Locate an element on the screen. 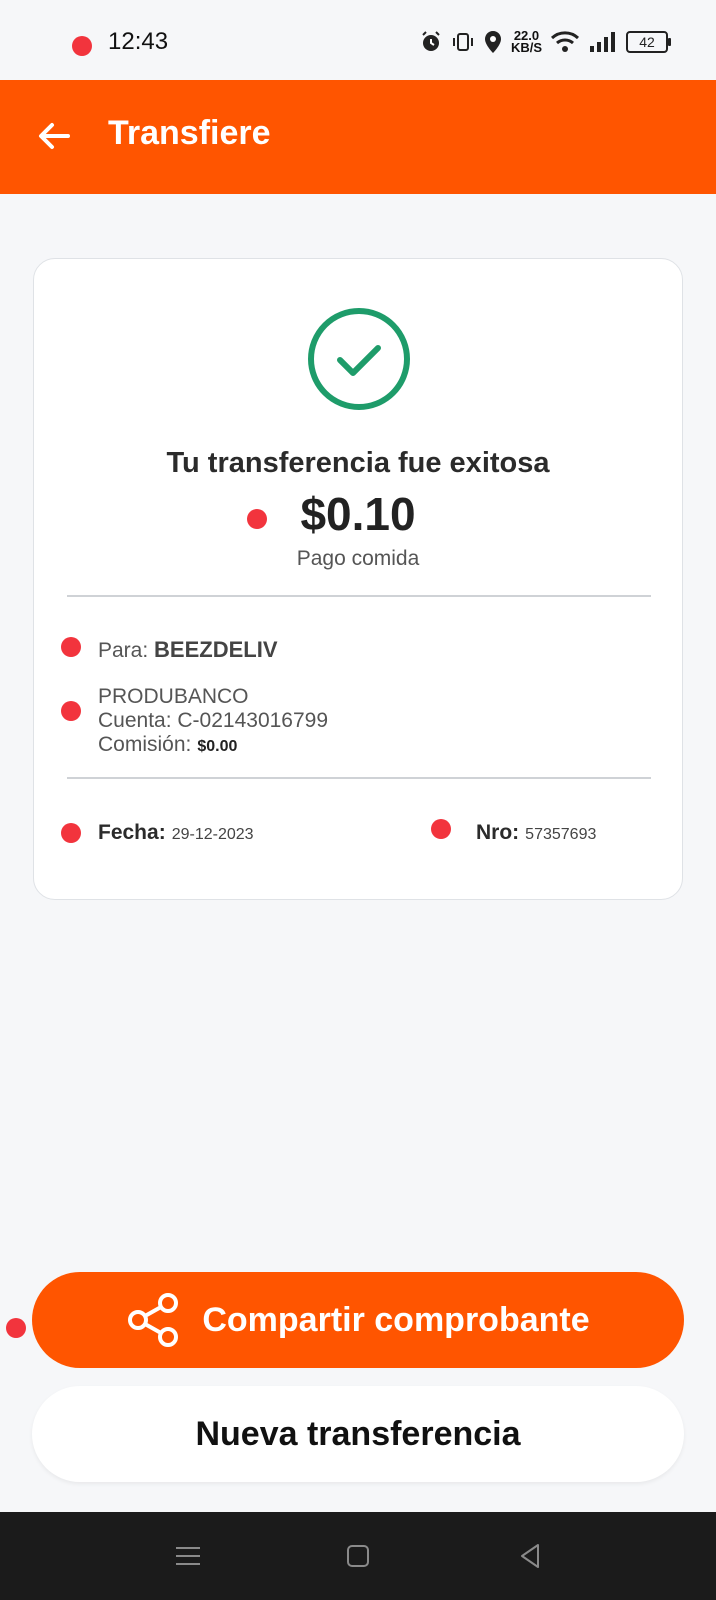 The image size is (716, 1600). share-icon is located at coordinates (153, 1320).